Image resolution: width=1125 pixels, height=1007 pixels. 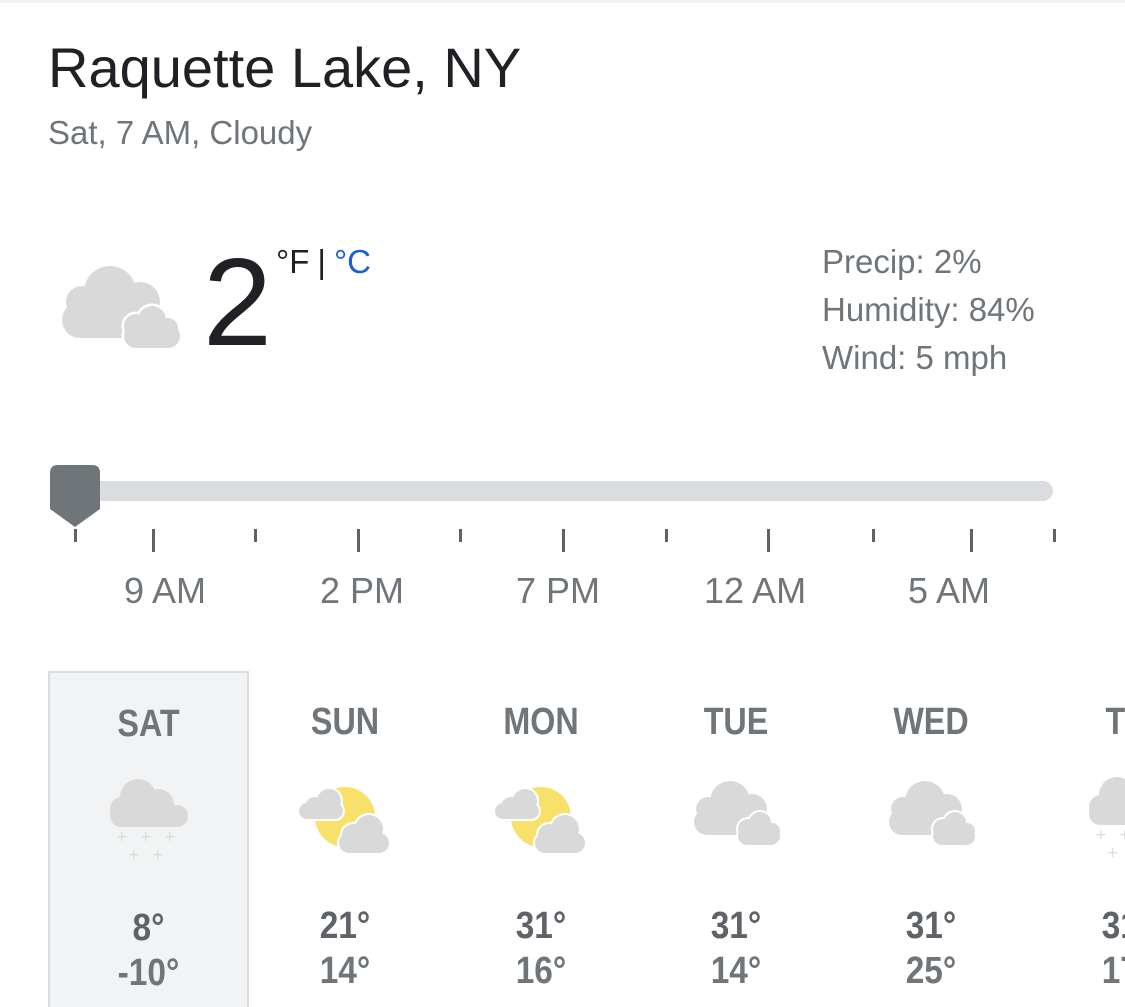 I want to click on day-card-mon: MON 31° 16°, so click(x=541, y=839).